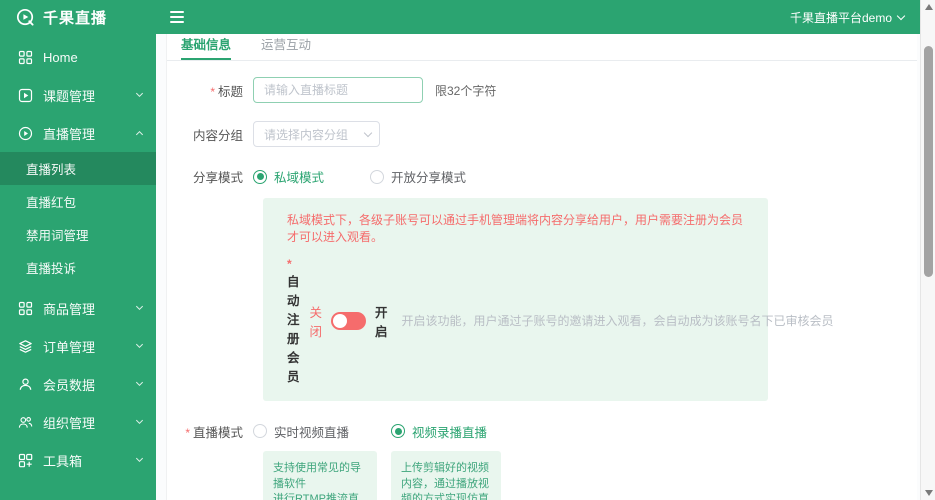  I want to click on toggle-on-label: 开启, so click(381, 322).